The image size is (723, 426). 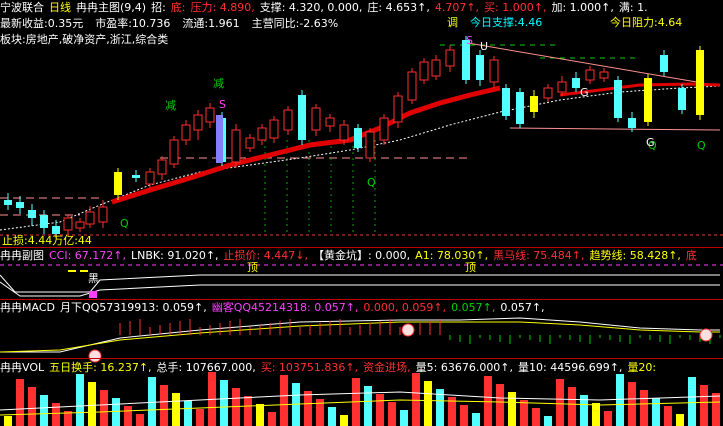 I want to click on sub-indicator-value-6: 黑马线: 75.484↑,, so click(x=539, y=255).